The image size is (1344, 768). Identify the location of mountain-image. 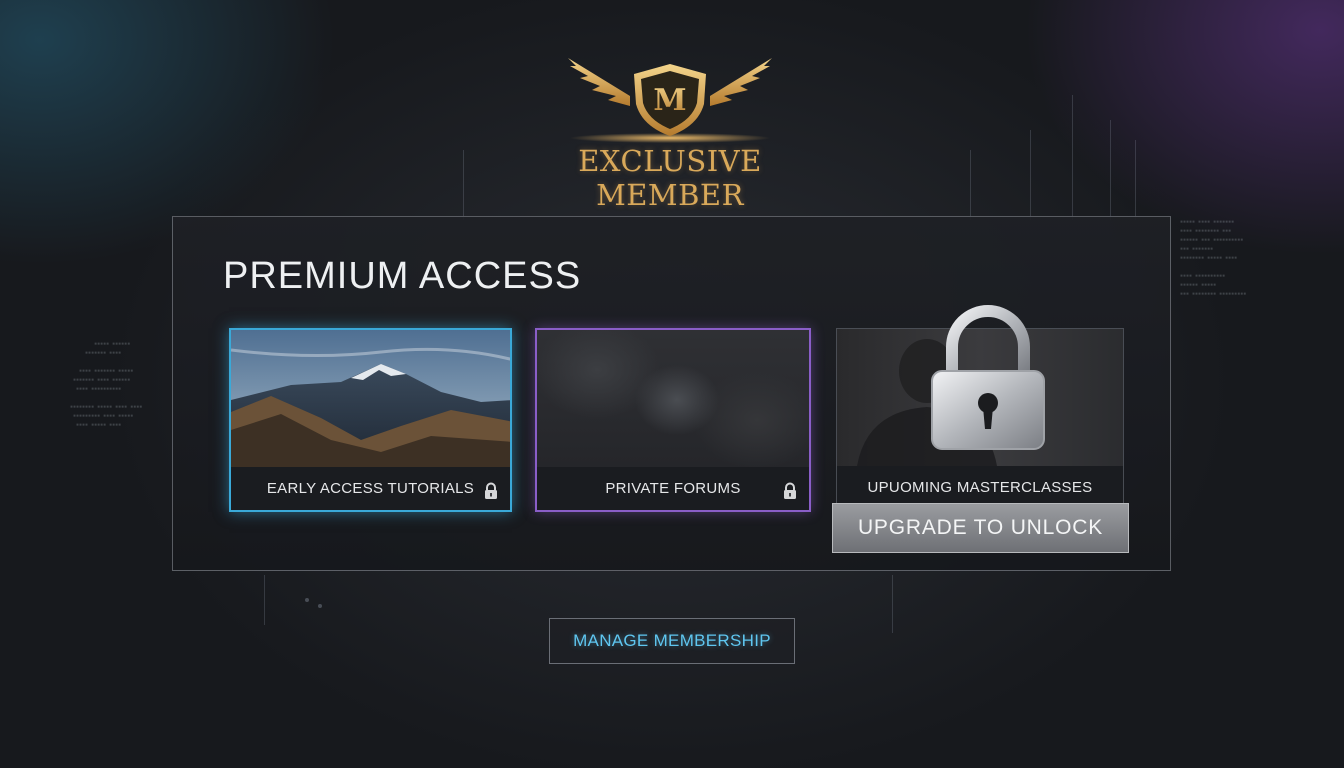
(370, 398).